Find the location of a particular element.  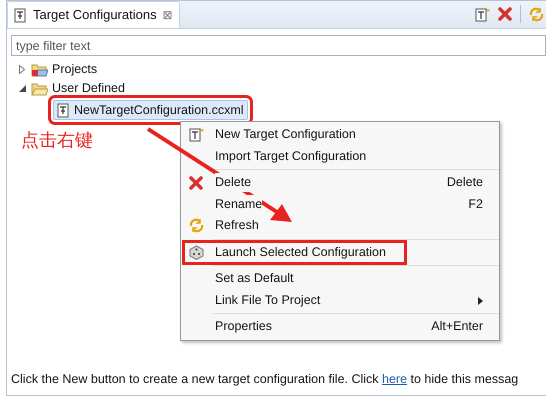

menu-item: Refresh is located at coordinates (340, 225).